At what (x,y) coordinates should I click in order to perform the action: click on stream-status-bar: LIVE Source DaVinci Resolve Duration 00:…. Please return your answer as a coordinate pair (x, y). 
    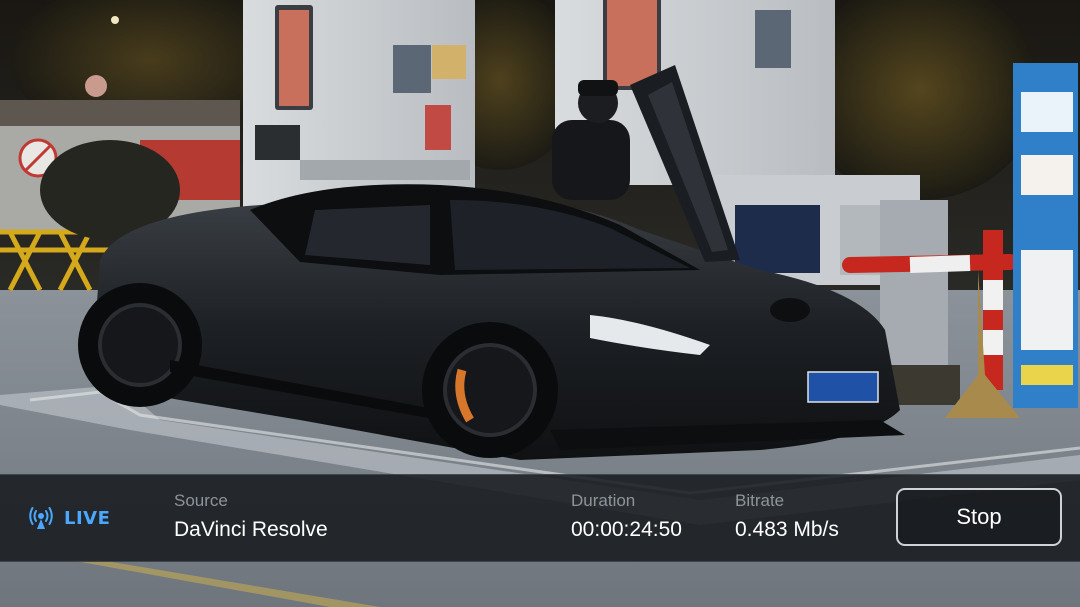
    Looking at the image, I should click on (540, 518).